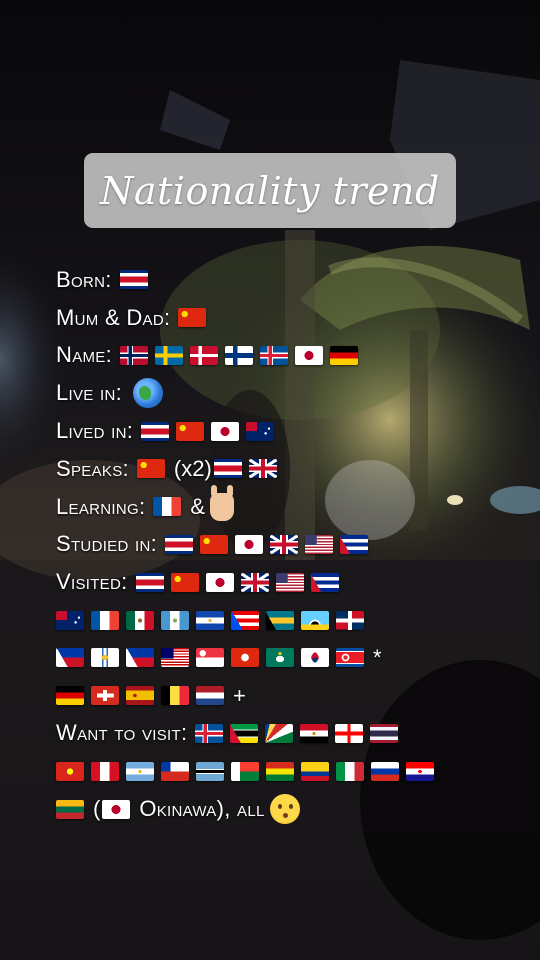 Image resolution: width=540 pixels, height=960 pixels. I want to click on caption-line: Studied in:, so click(291, 545).